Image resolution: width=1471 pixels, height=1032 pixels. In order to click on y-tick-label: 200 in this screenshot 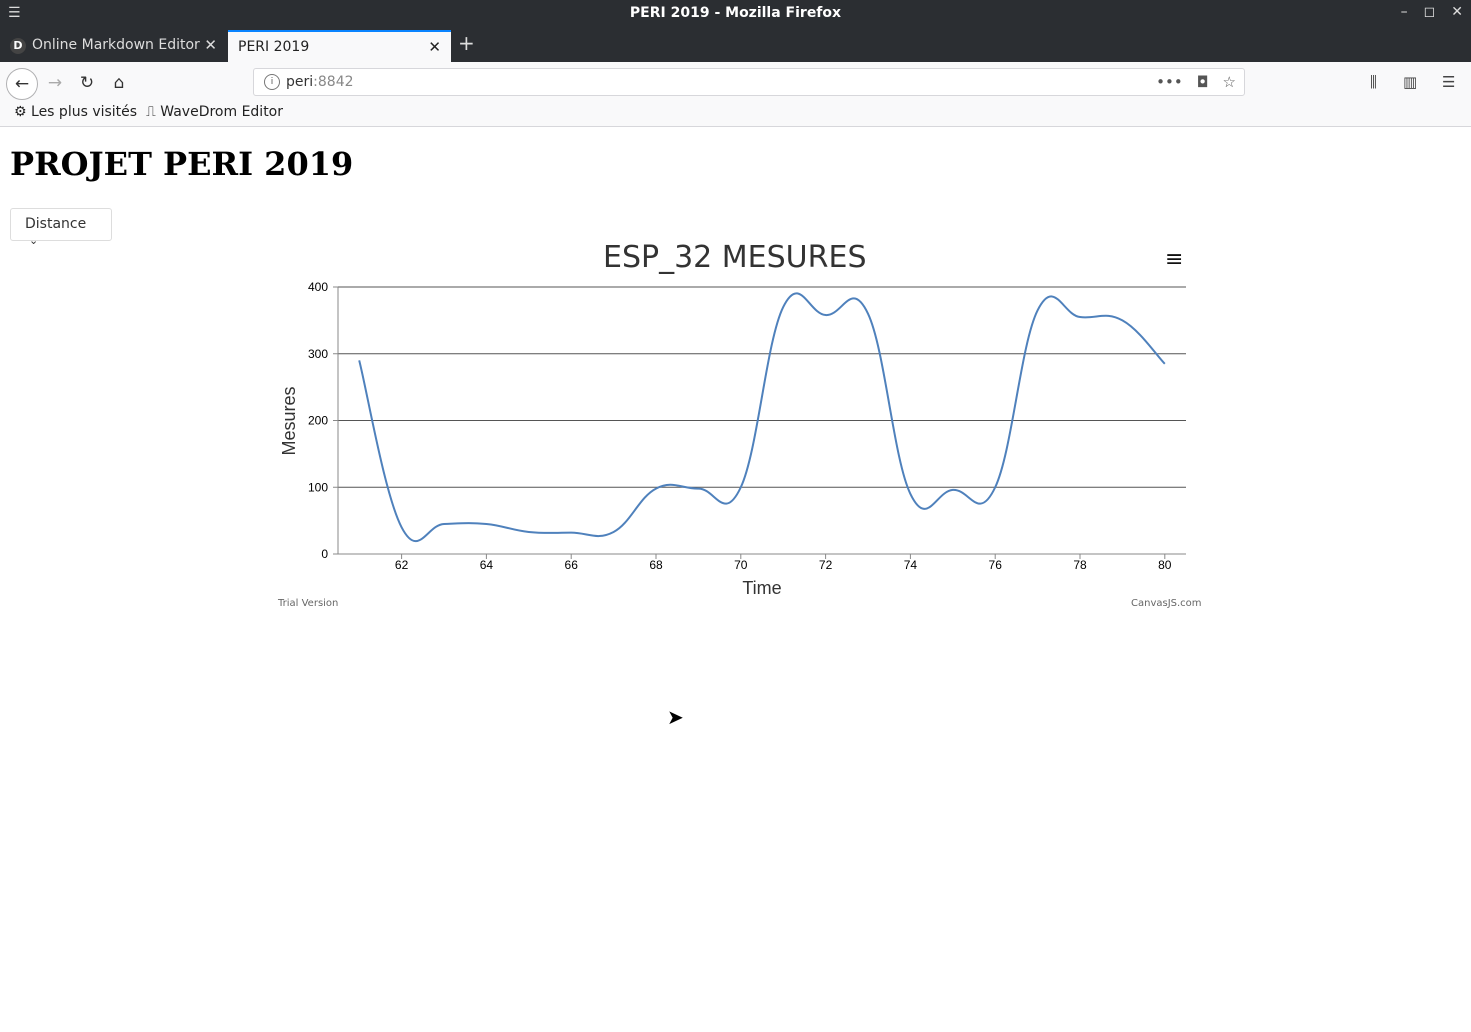, I will do `click(318, 421)`.